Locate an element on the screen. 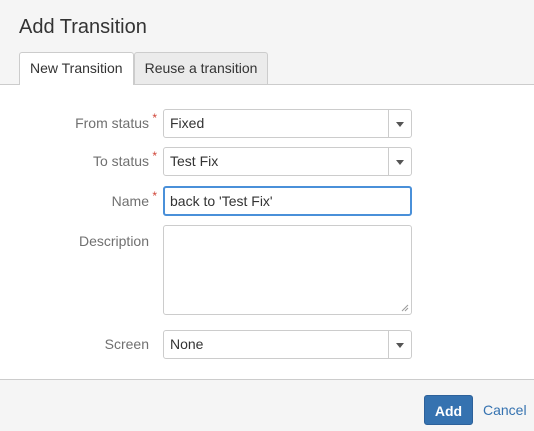 The height and width of the screenshot is (431, 534). description-label: Description is located at coordinates (113, 241).